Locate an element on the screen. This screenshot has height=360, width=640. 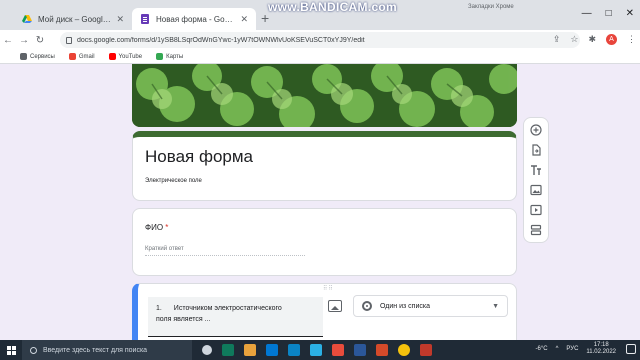
share-icon: ⇪ is located at coordinates (557, 39).